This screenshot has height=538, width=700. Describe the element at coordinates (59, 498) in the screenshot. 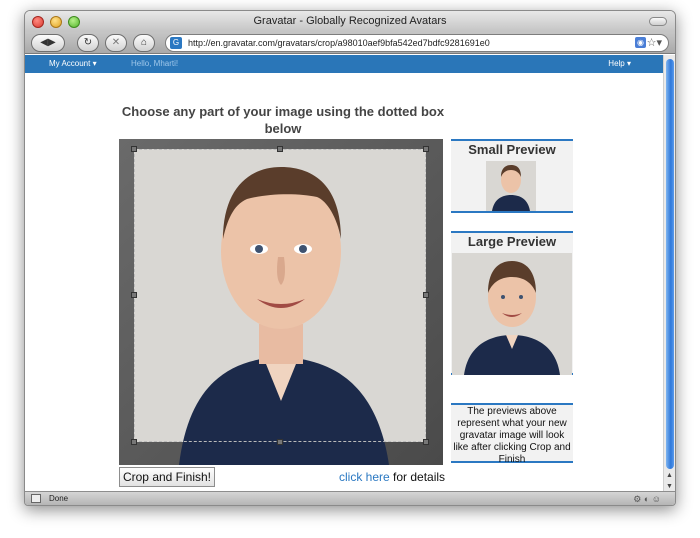

I see `status-text: Done` at that location.